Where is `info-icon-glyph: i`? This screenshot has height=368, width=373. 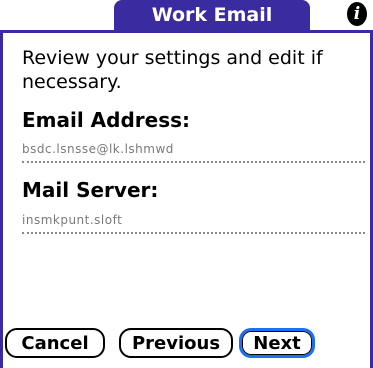 info-icon-glyph: i is located at coordinates (357, 14).